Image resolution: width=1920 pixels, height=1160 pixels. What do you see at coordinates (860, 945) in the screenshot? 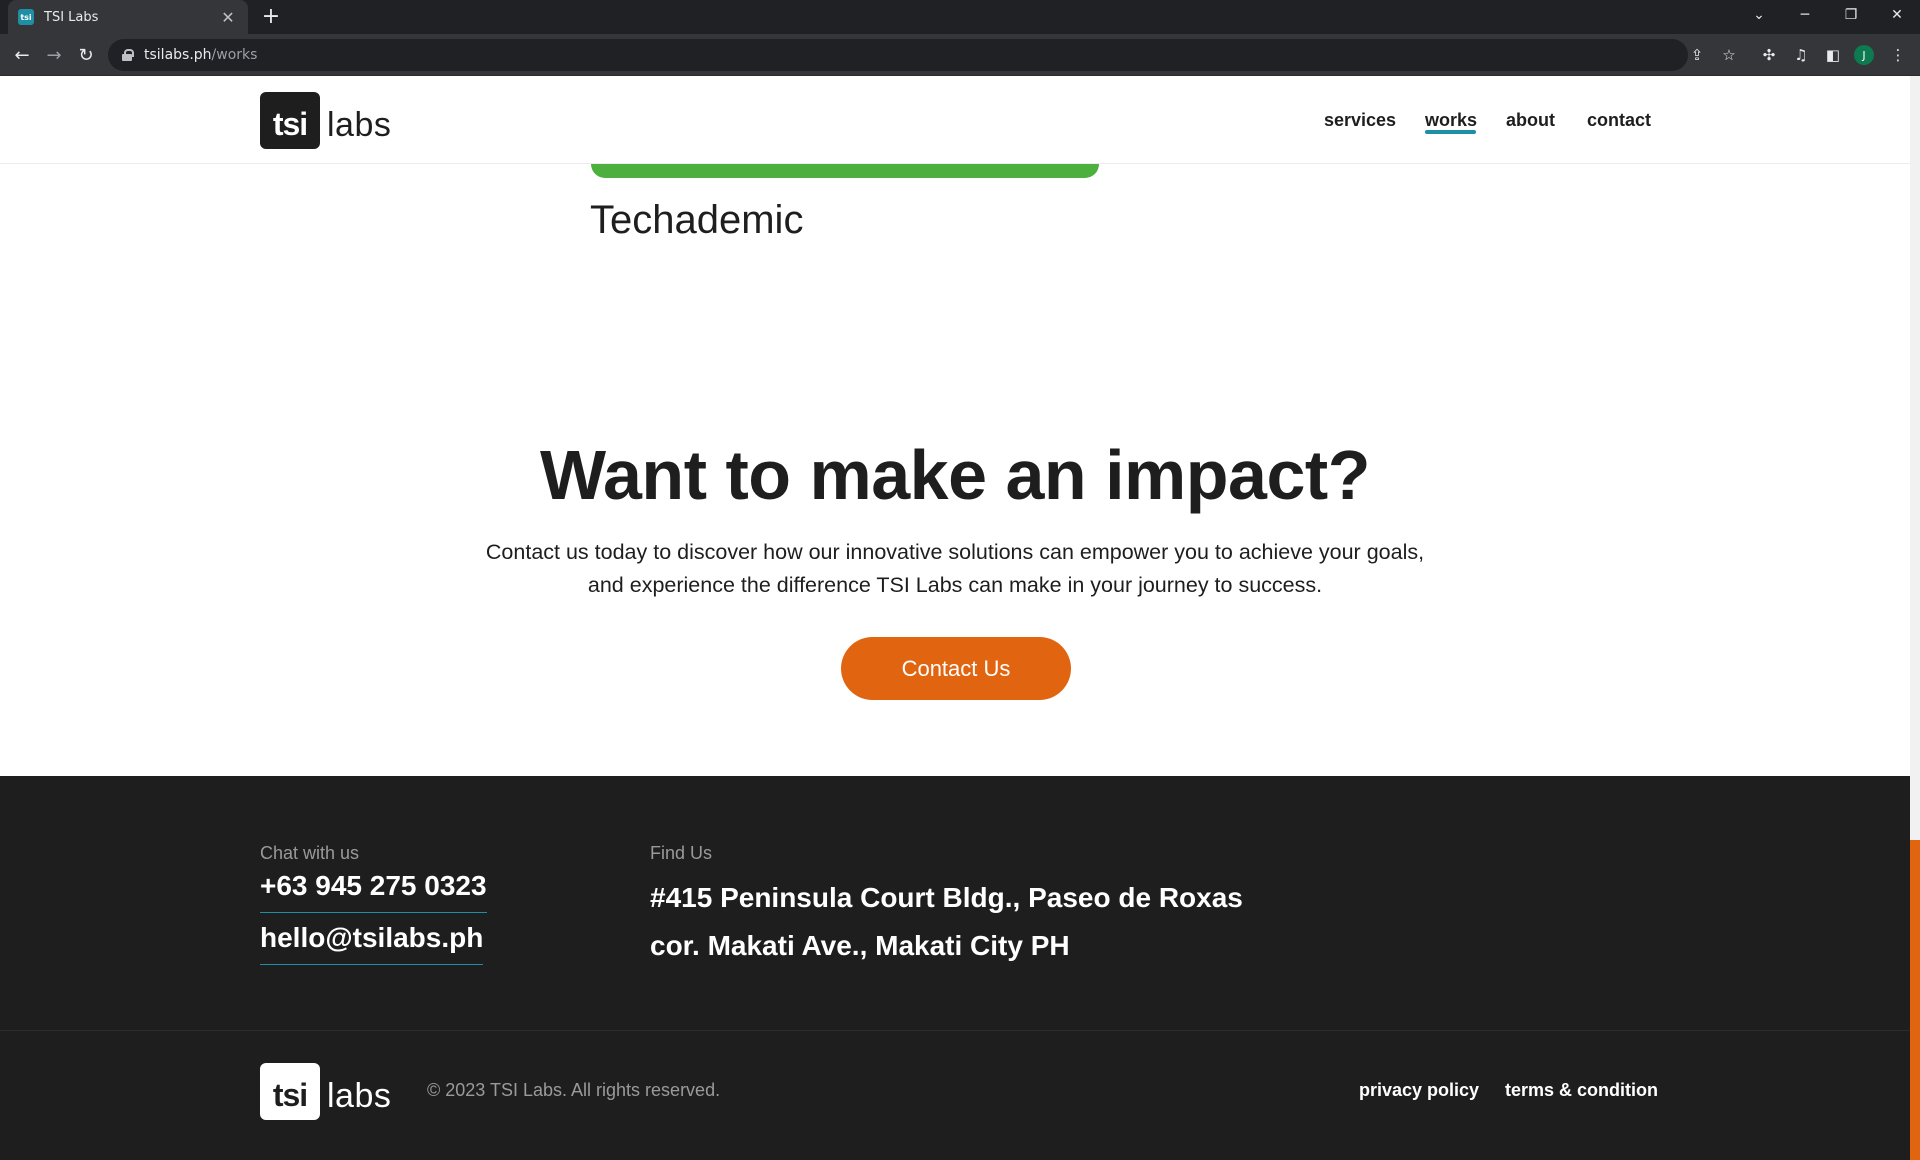
I see `address-line-2: cor. Makati Ave., Makati City PH` at bounding box center [860, 945].